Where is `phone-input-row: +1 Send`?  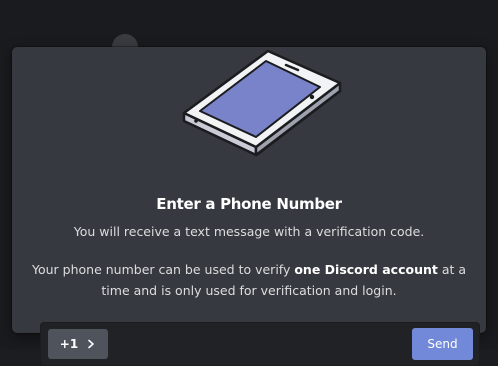
phone-input-row: +1 Send is located at coordinates (260, 344).